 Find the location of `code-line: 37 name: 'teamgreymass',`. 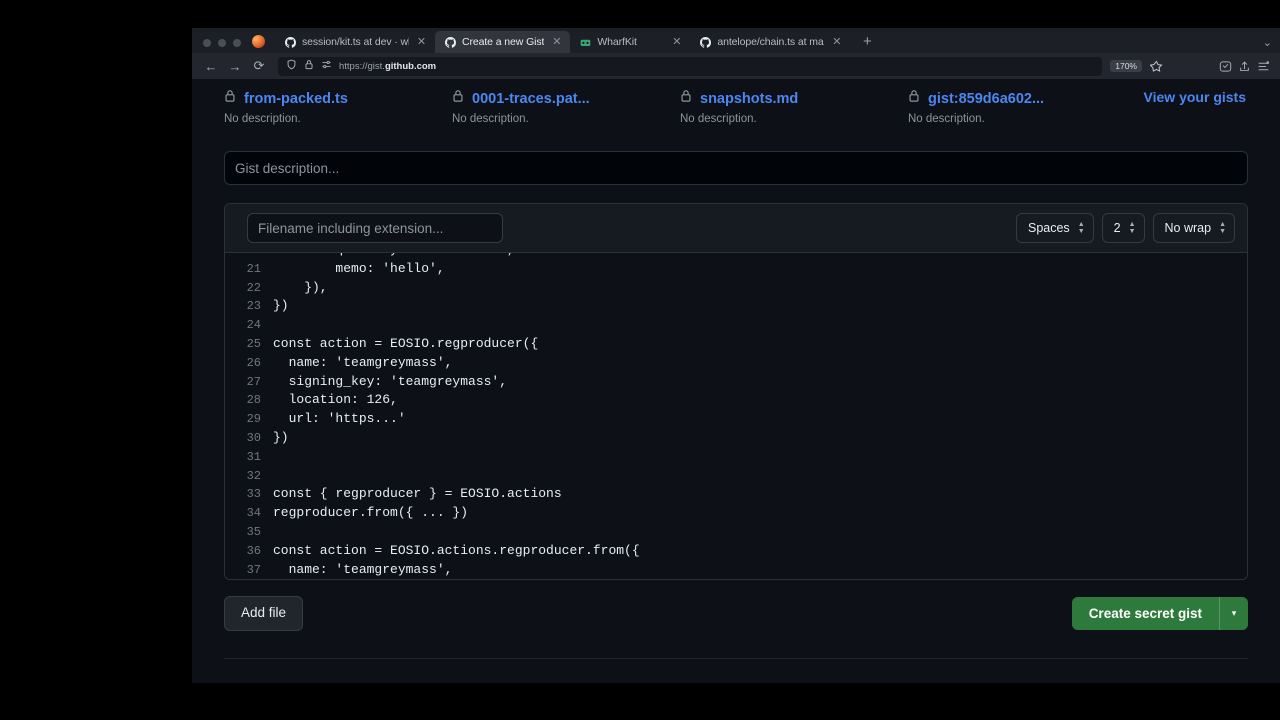

code-line: 37 name: 'teamgreymass', is located at coordinates (736, 570).